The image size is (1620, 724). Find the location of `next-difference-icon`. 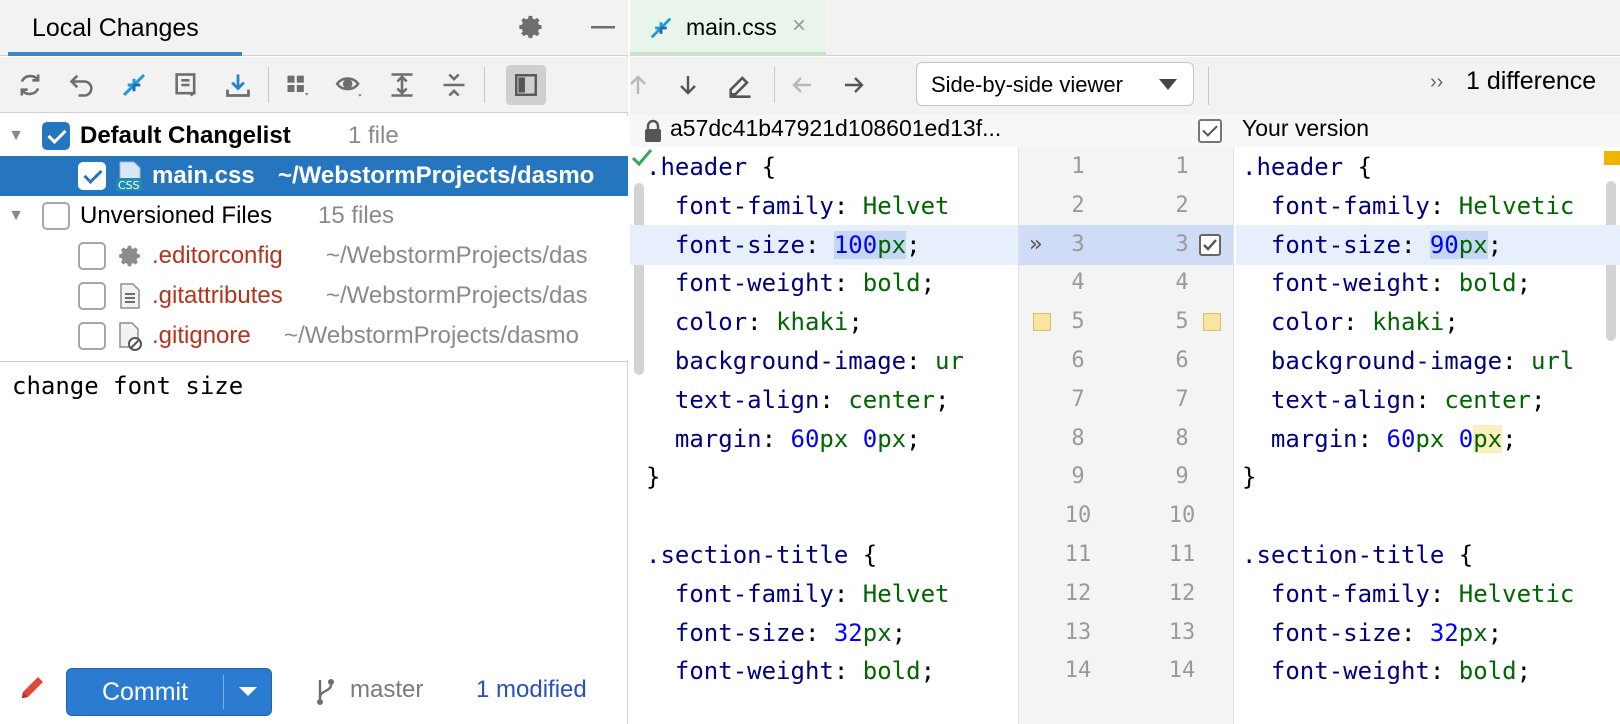

next-difference-icon is located at coordinates (688, 85).